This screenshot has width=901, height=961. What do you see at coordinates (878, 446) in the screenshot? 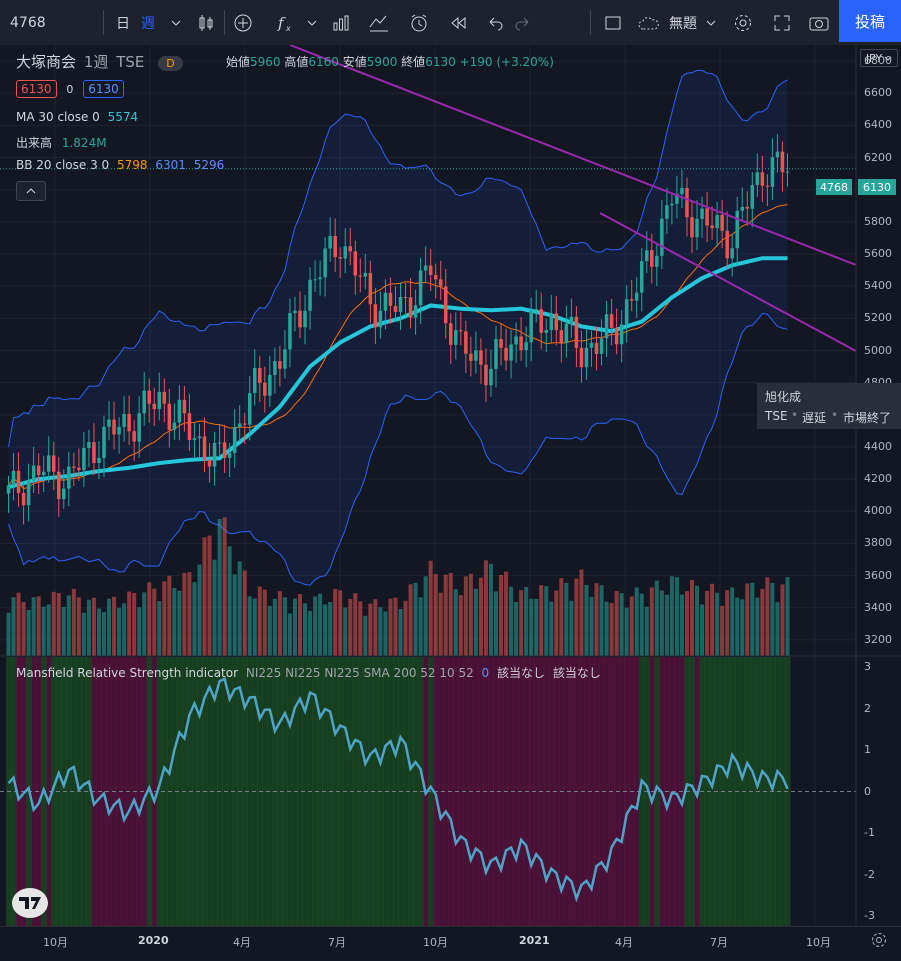
I see `price-tick-label: 4400` at bounding box center [878, 446].